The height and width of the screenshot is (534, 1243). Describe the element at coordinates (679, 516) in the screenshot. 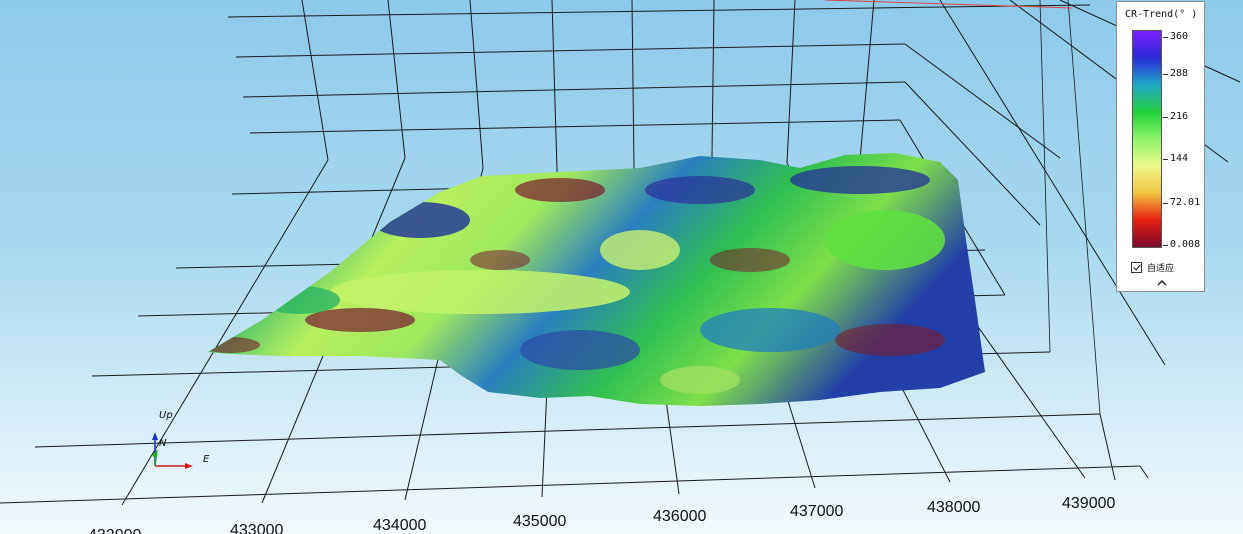

I see `x-tick-4: 436000` at that location.